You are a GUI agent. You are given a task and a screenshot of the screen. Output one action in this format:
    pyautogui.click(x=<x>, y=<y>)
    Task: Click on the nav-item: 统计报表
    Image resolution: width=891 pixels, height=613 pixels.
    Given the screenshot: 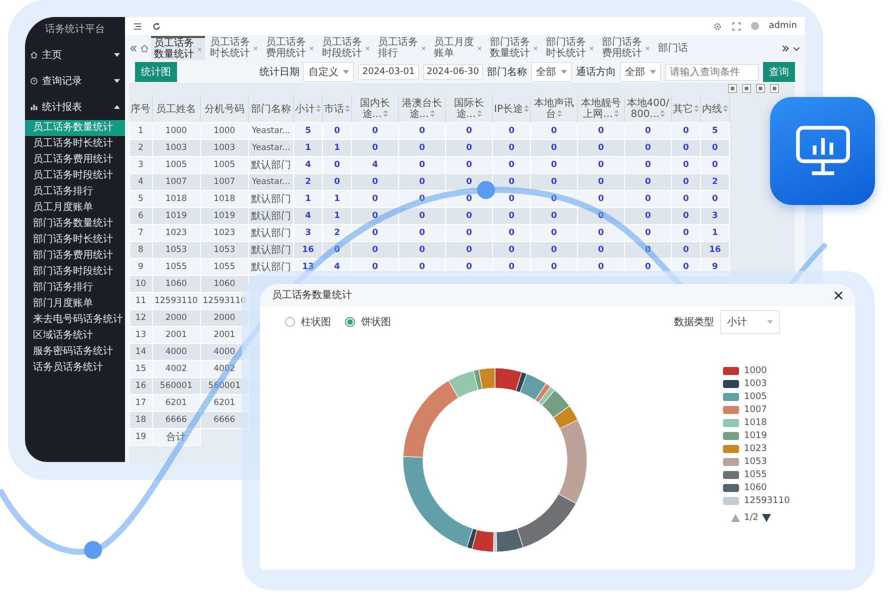 What is the action you would take?
    pyautogui.click(x=75, y=107)
    